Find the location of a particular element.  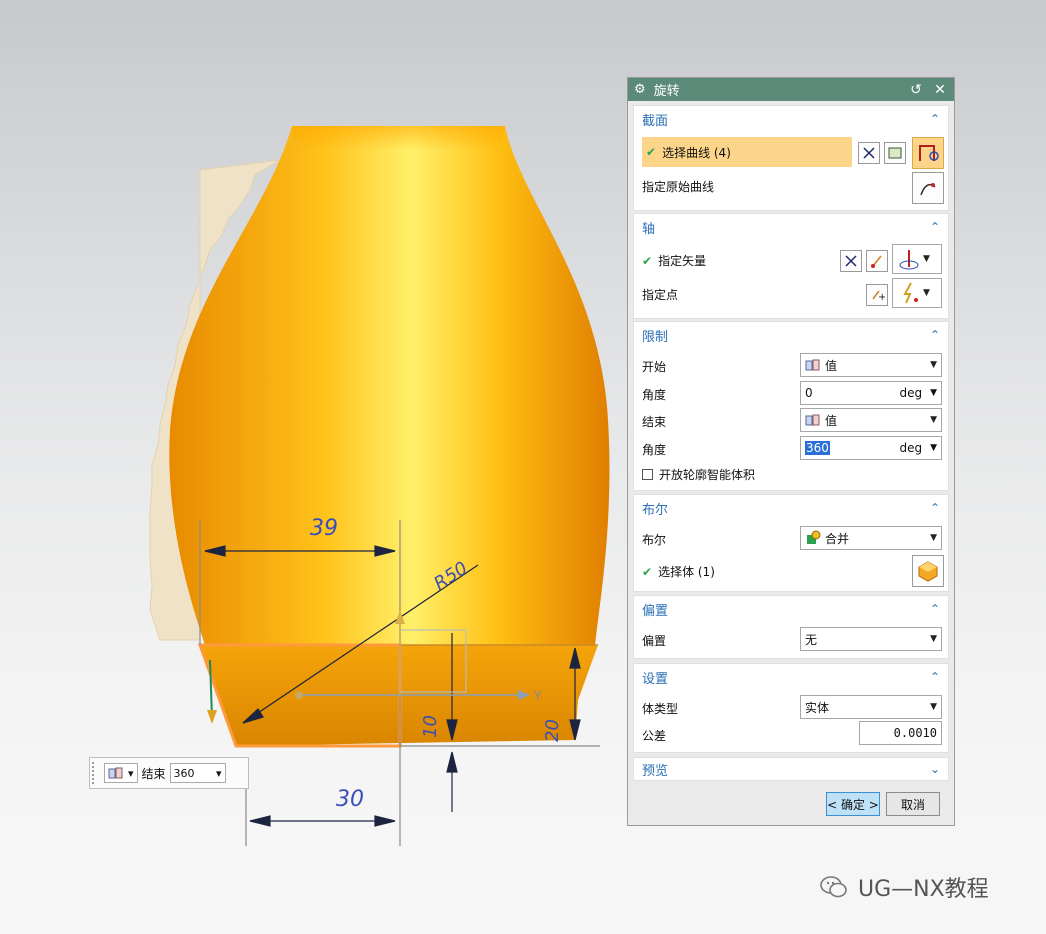

watermark: UG—NX教程 is located at coordinates (903, 887).